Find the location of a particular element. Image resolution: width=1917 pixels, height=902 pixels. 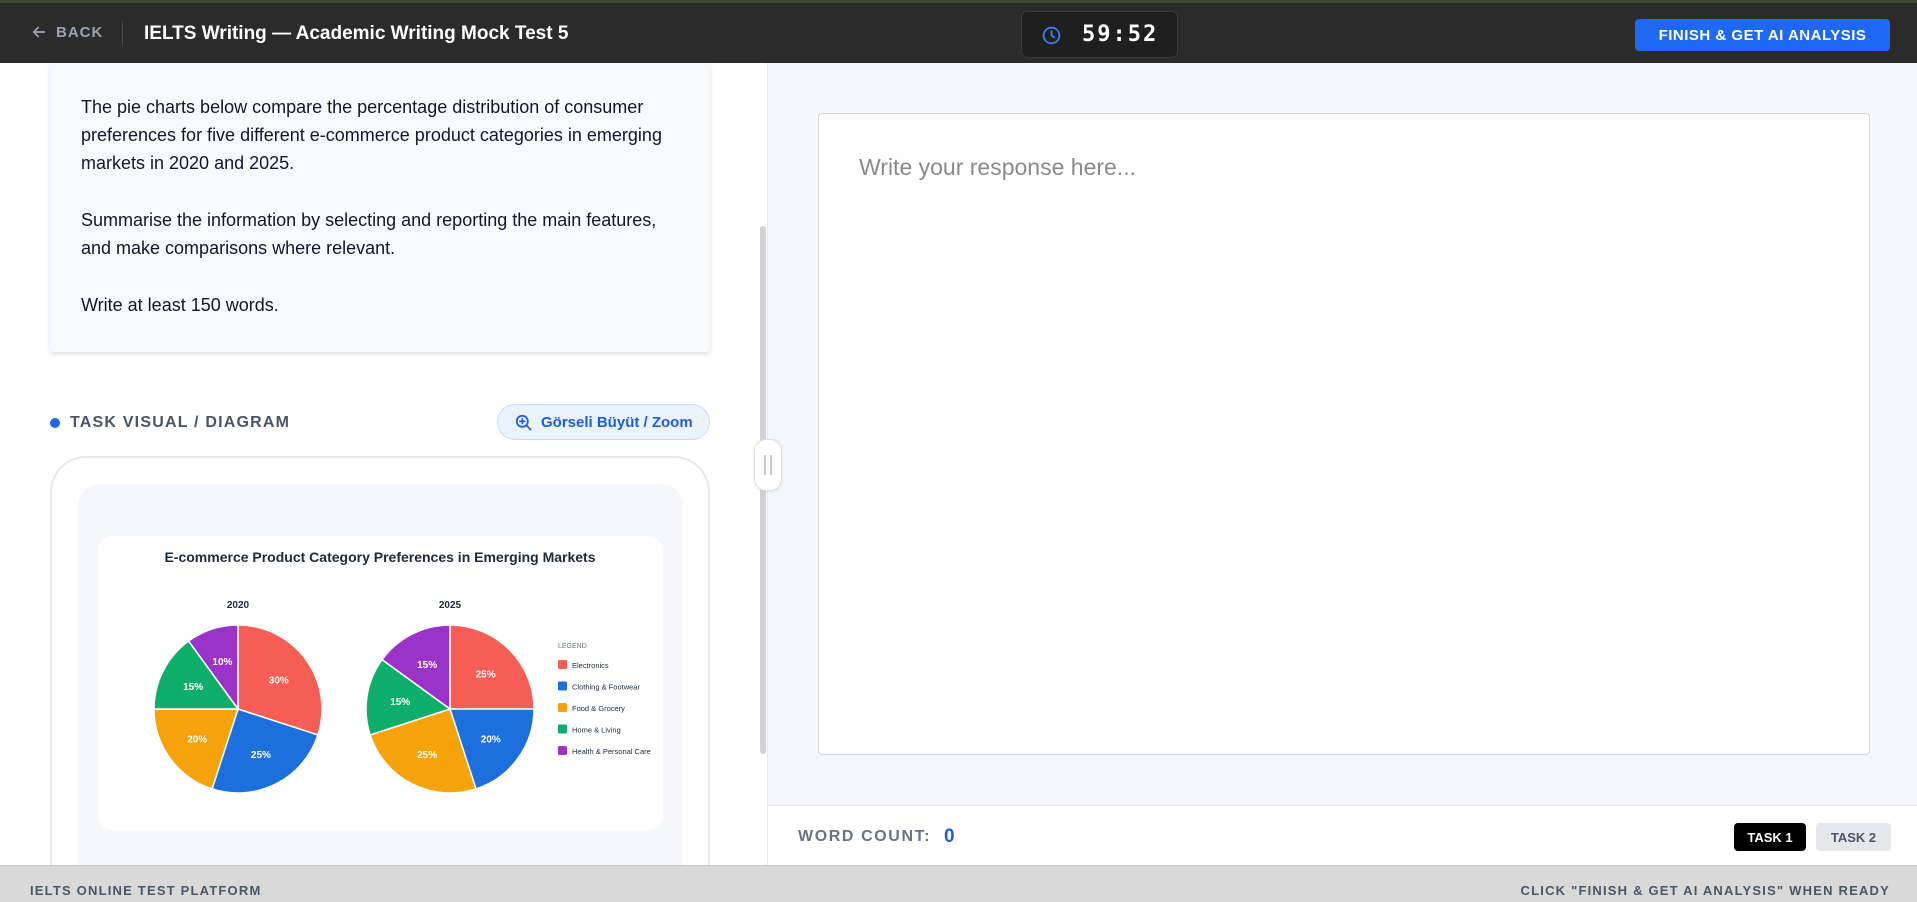

visual-section-title: TASK VISUAL / DIAGRAM is located at coordinates (180, 422).